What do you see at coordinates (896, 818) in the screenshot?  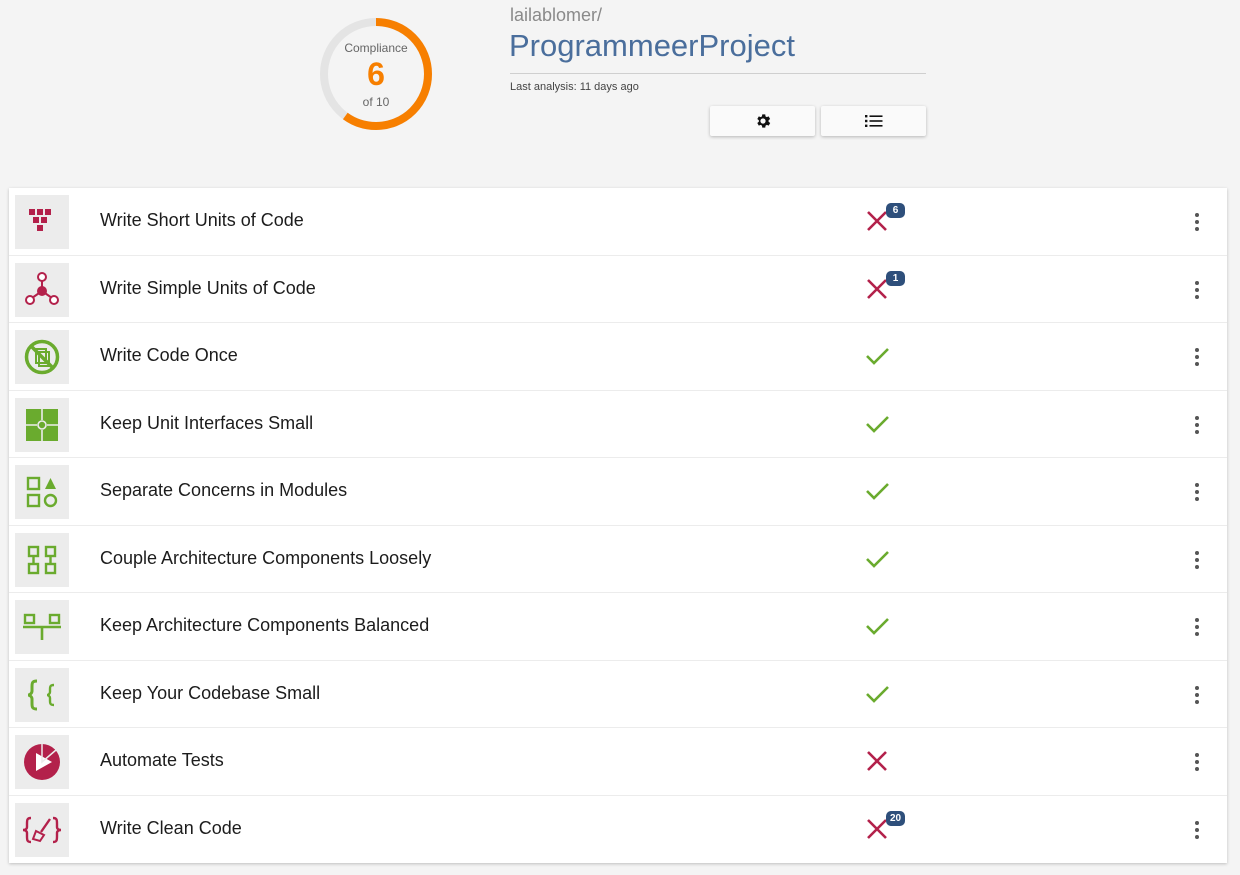 I see `violation-count-badge: 20` at bounding box center [896, 818].